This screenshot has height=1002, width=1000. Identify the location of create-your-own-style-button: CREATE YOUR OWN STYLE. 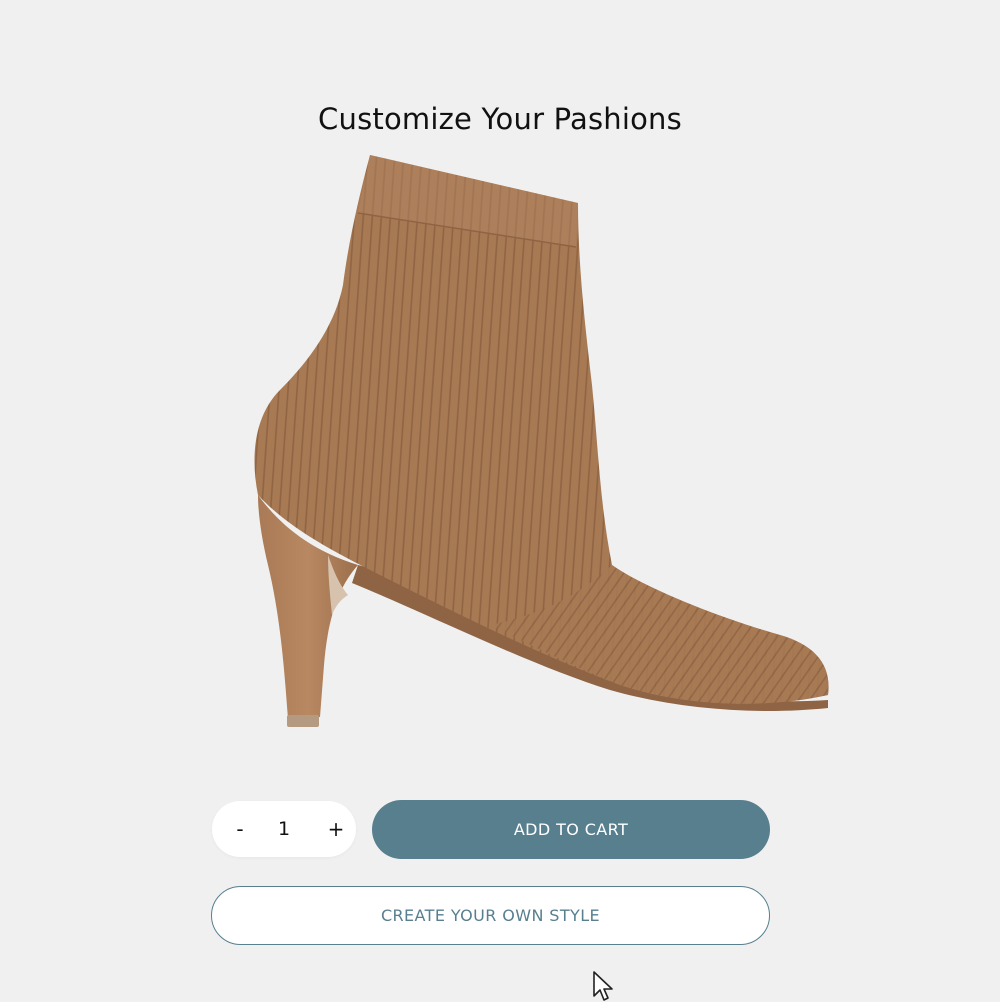
(490, 915).